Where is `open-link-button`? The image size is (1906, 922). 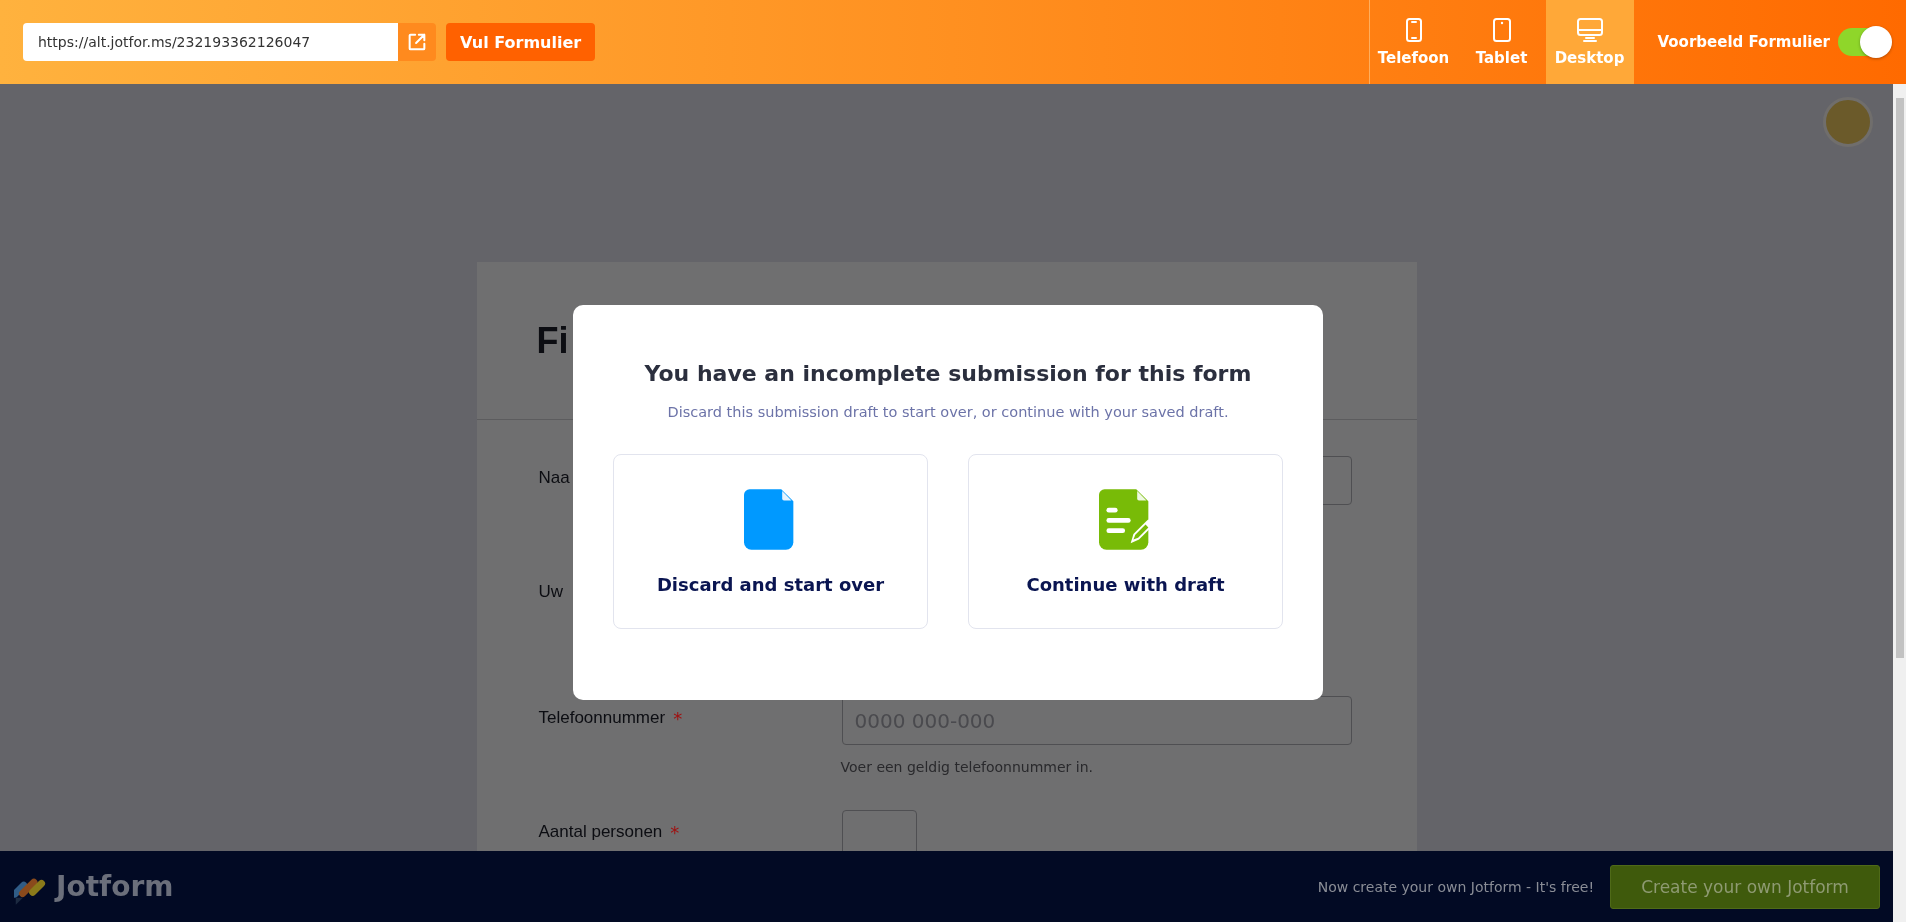 open-link-button is located at coordinates (417, 42).